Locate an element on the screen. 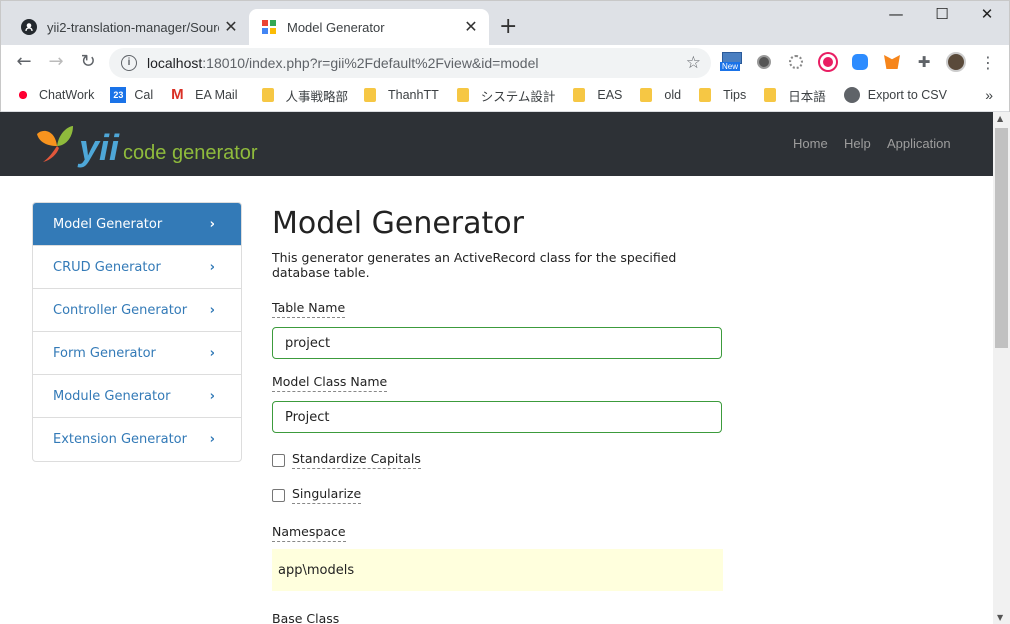  gmail-icon: M is located at coordinates (177, 94).